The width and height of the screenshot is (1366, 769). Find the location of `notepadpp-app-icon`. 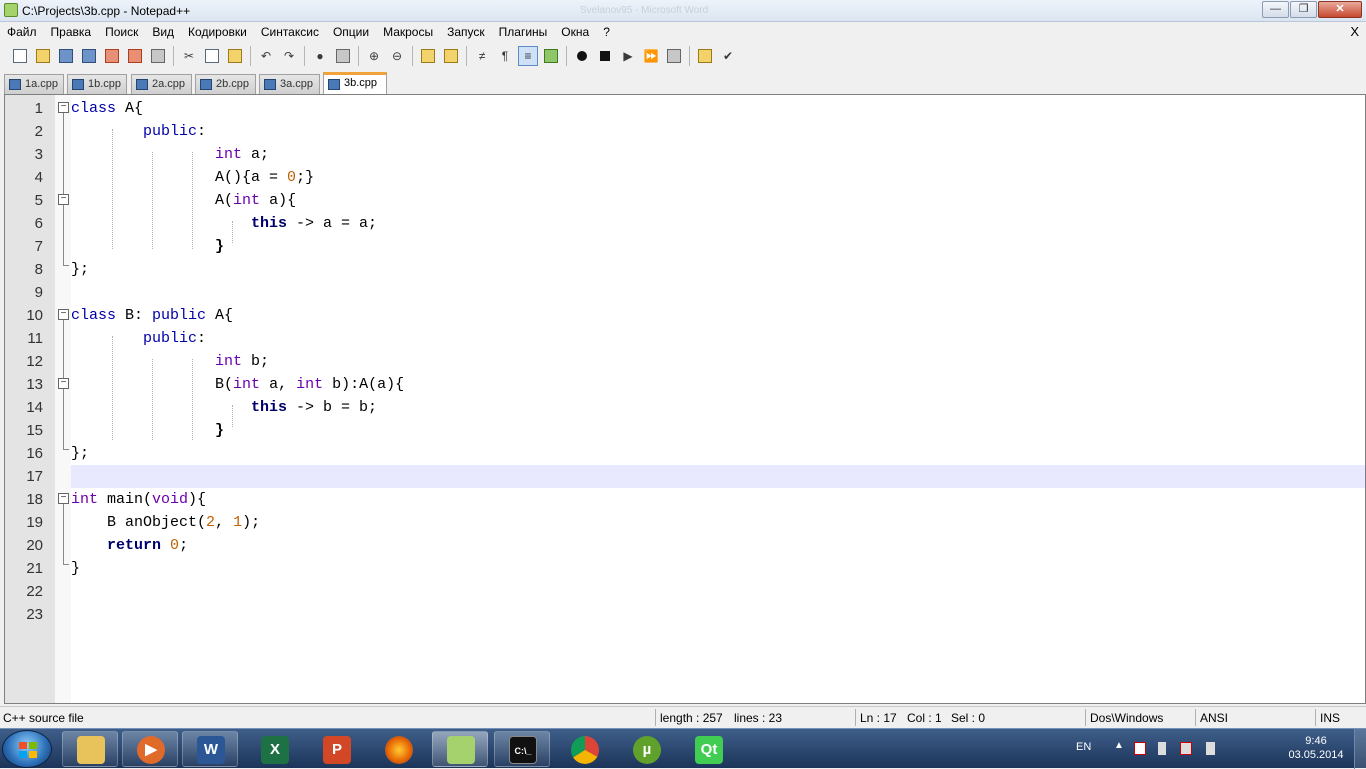

notepadpp-app-icon is located at coordinates (11, 10).